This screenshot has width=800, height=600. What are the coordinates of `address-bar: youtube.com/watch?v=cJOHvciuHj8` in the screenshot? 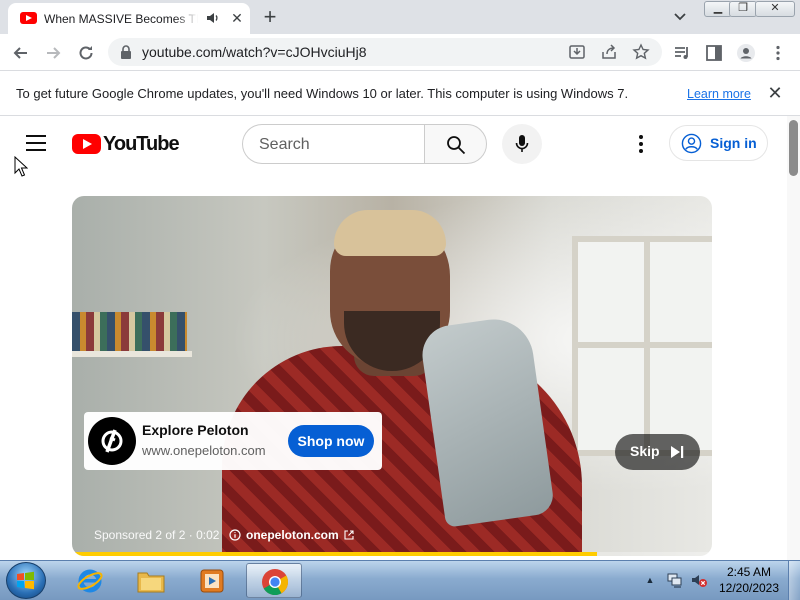 It's located at (385, 52).